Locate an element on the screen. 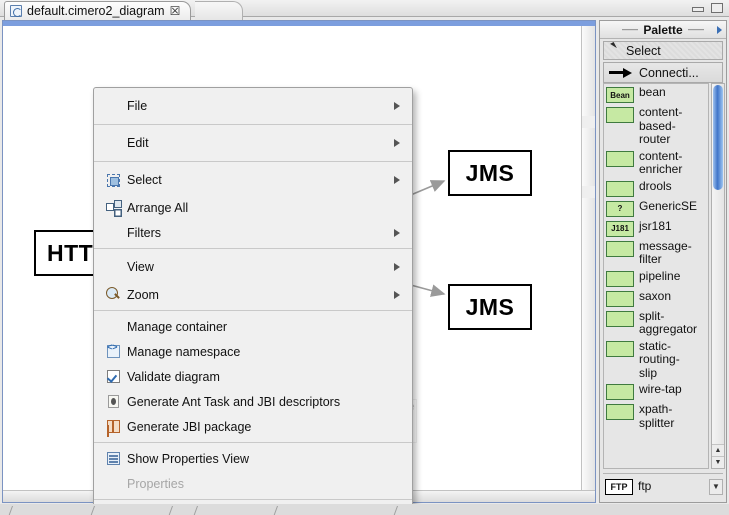 The image size is (729, 515). canvas-vertical-scrollbar is located at coordinates (588, 258).